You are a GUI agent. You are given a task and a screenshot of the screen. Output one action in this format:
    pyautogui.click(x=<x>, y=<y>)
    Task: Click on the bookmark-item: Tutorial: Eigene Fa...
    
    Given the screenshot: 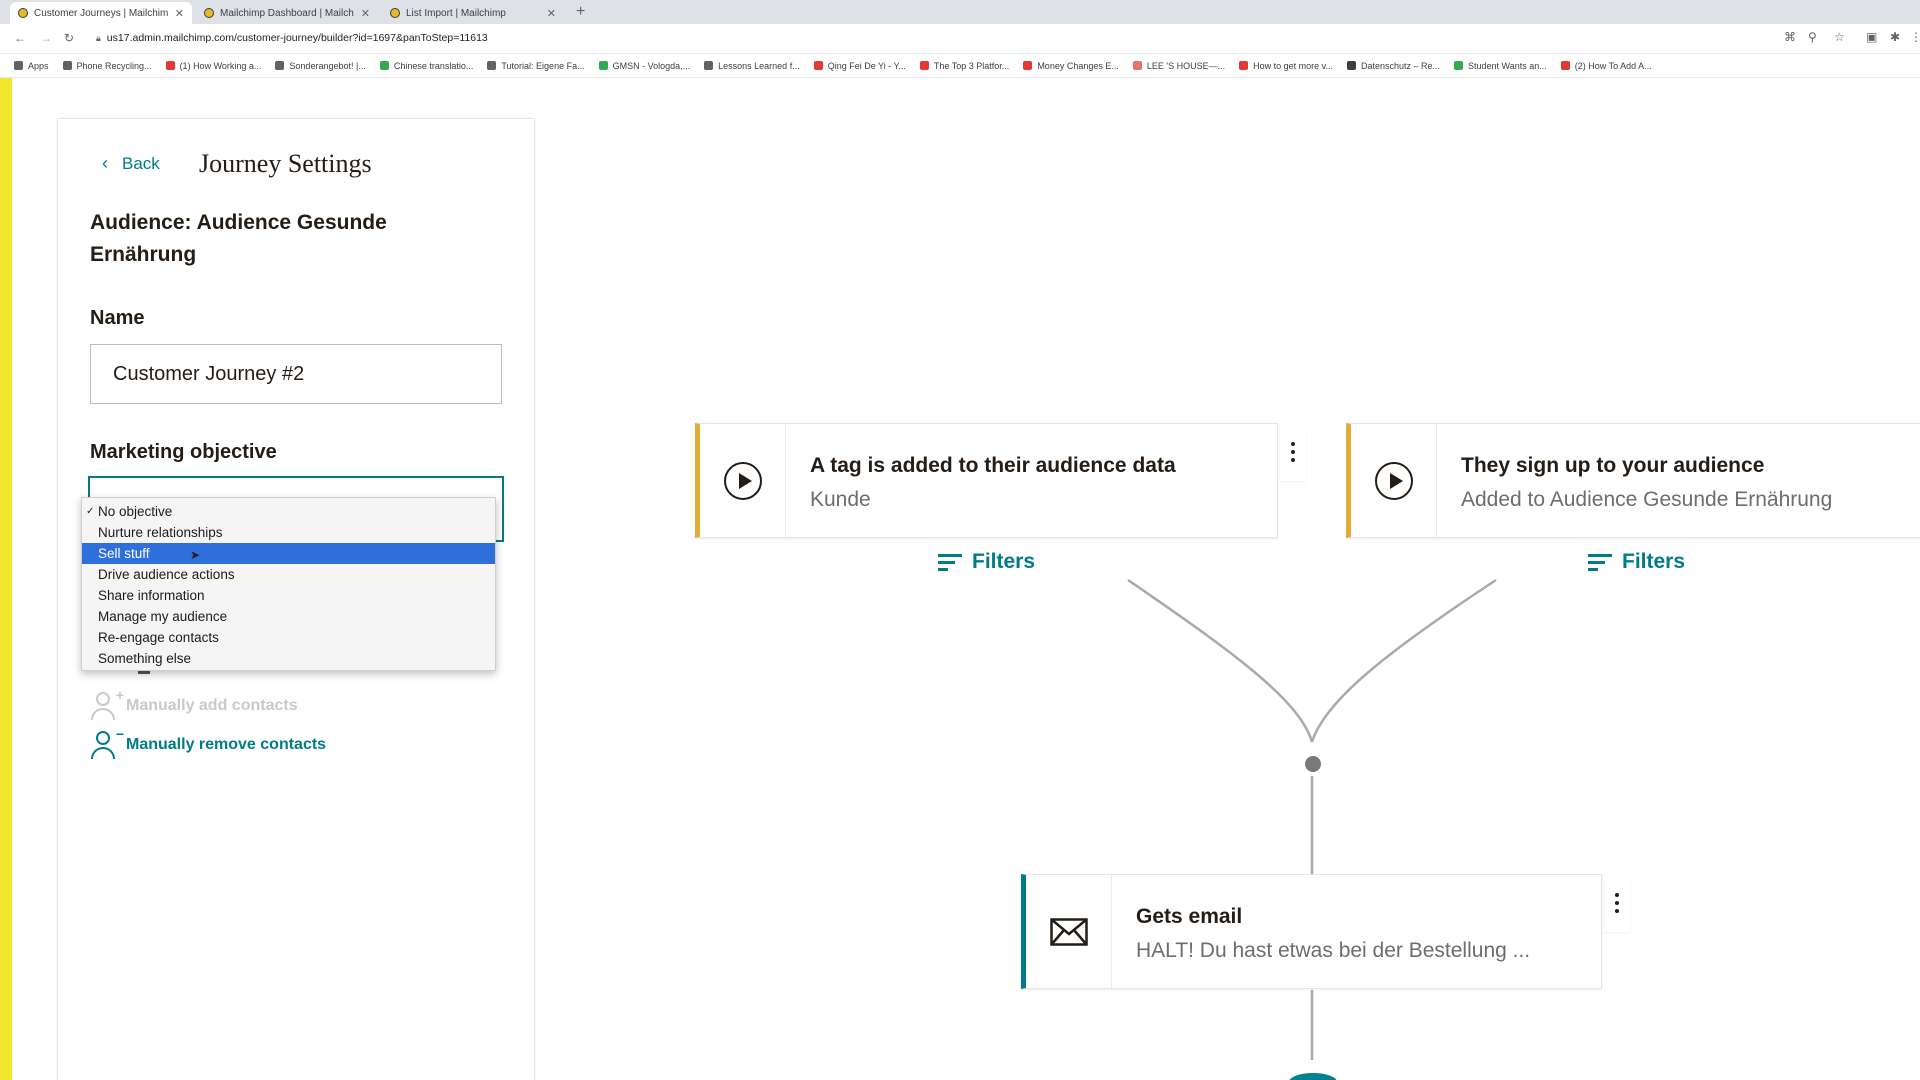 What is the action you would take?
    pyautogui.click(x=536, y=65)
    